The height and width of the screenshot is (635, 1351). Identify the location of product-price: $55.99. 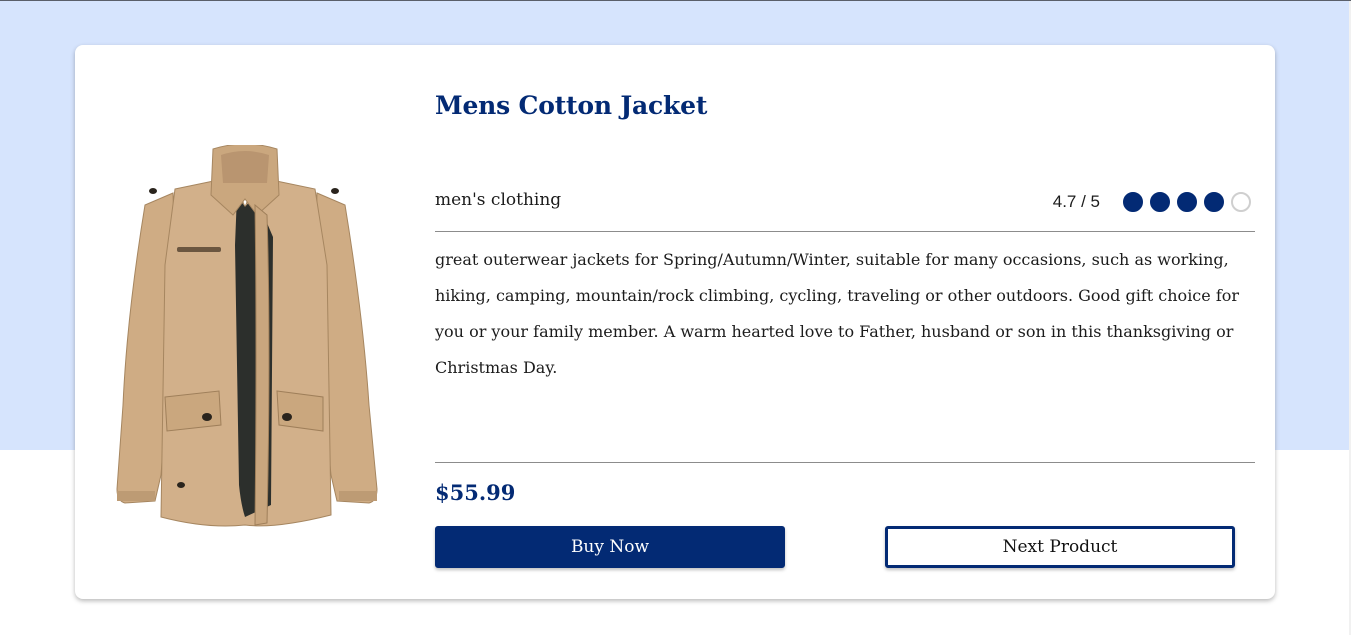
(475, 492).